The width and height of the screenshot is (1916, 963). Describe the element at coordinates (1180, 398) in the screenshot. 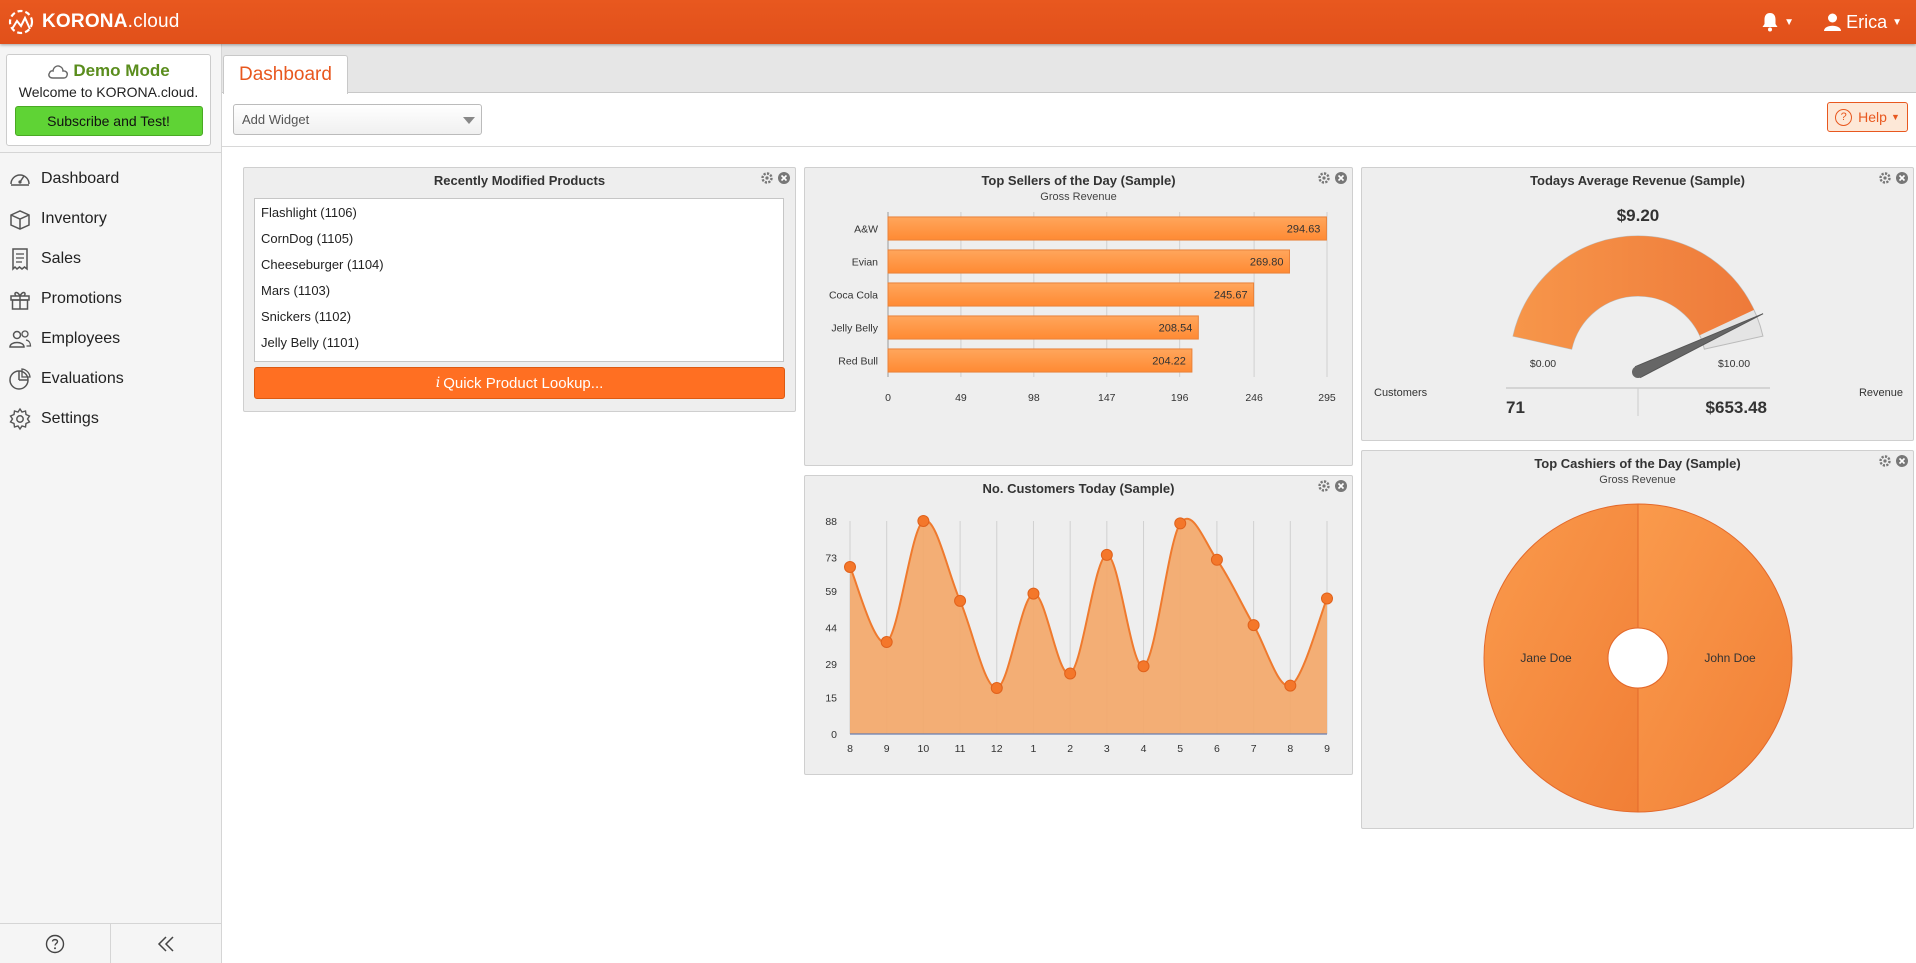

I see `x-tick-label: 196` at that location.